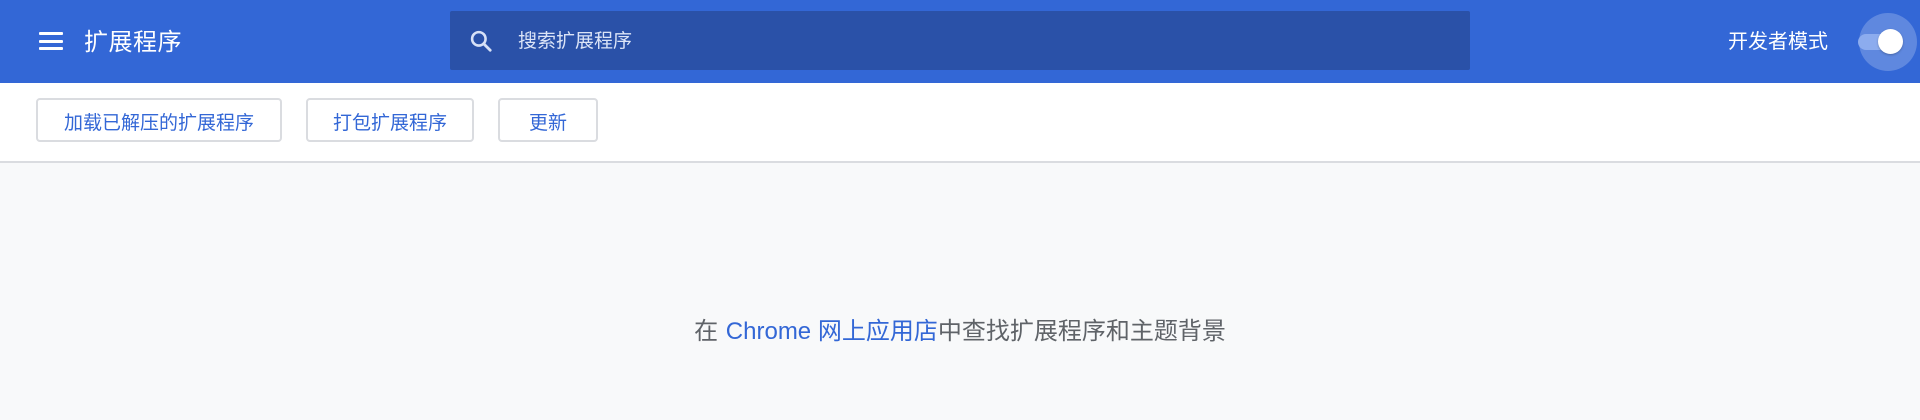 The height and width of the screenshot is (420, 1920). I want to click on pack-extension-button: 打包扩展程序, so click(390, 120).